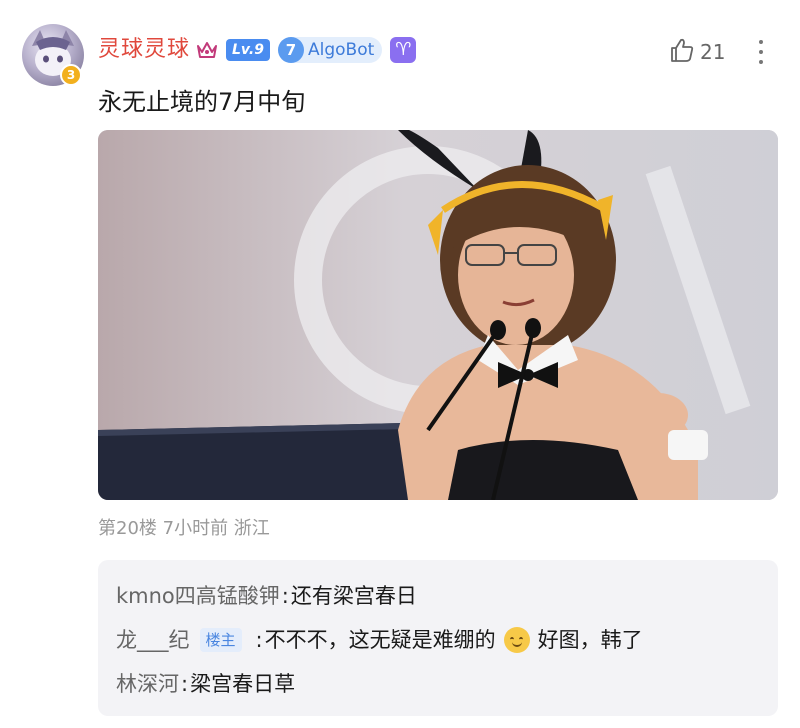 This screenshot has height=728, width=800. What do you see at coordinates (380, 640) in the screenshot?
I see `reply-text: 不不不，这无疑是难绷的` at bounding box center [380, 640].